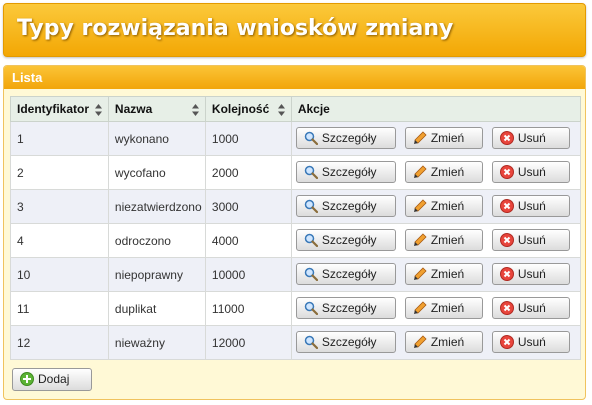 The height and width of the screenshot is (405, 592). I want to click on cell-order: 12000, so click(248, 342).